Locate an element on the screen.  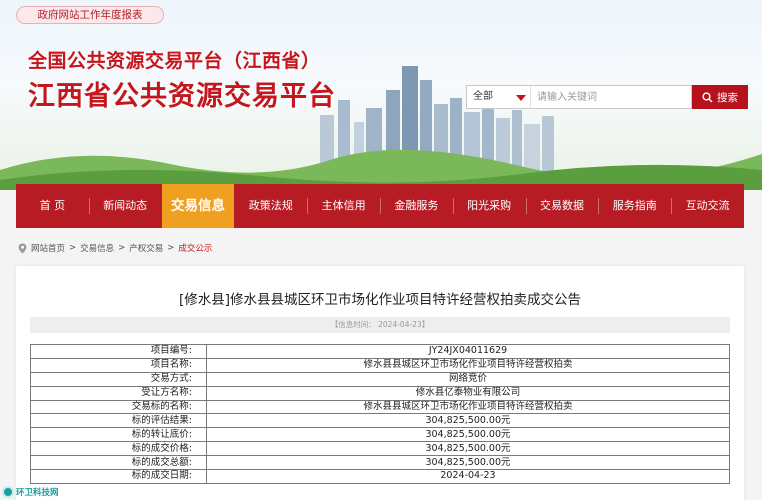
search-button: 搜索 is located at coordinates (720, 97).